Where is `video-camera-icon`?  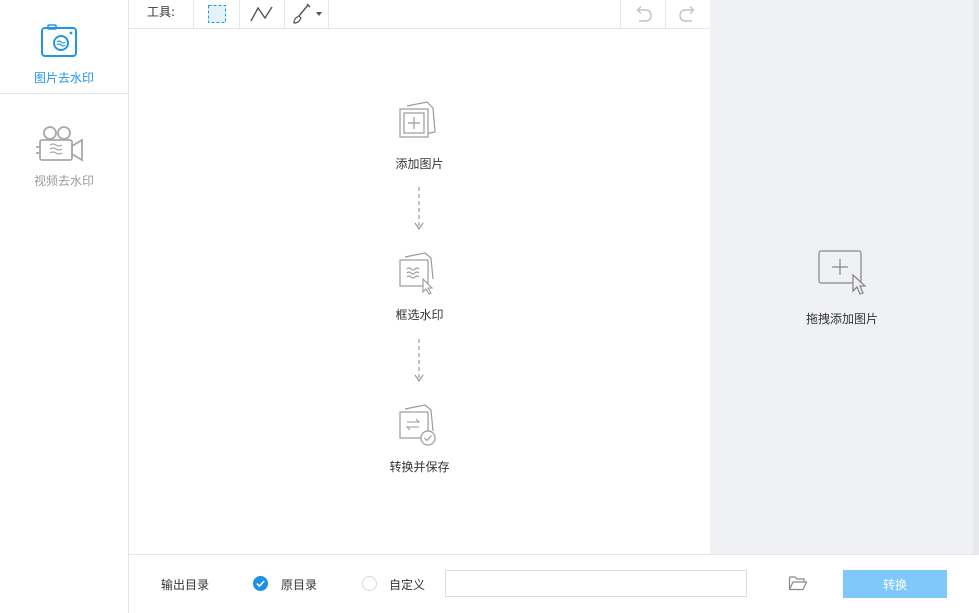
video-camera-icon is located at coordinates (59, 144).